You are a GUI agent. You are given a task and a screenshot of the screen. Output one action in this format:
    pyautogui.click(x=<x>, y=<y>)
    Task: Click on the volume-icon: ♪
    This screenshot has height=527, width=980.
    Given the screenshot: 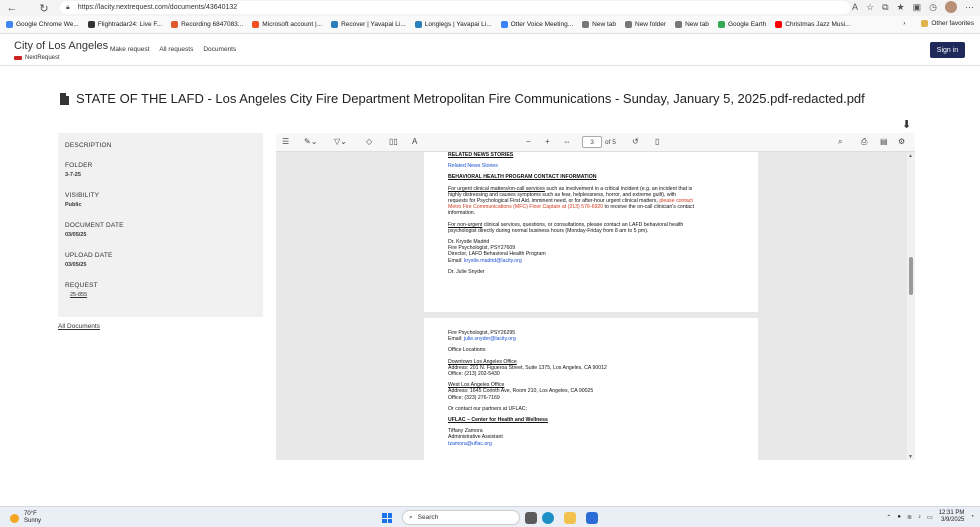 What is the action you would take?
    pyautogui.click(x=919, y=517)
    